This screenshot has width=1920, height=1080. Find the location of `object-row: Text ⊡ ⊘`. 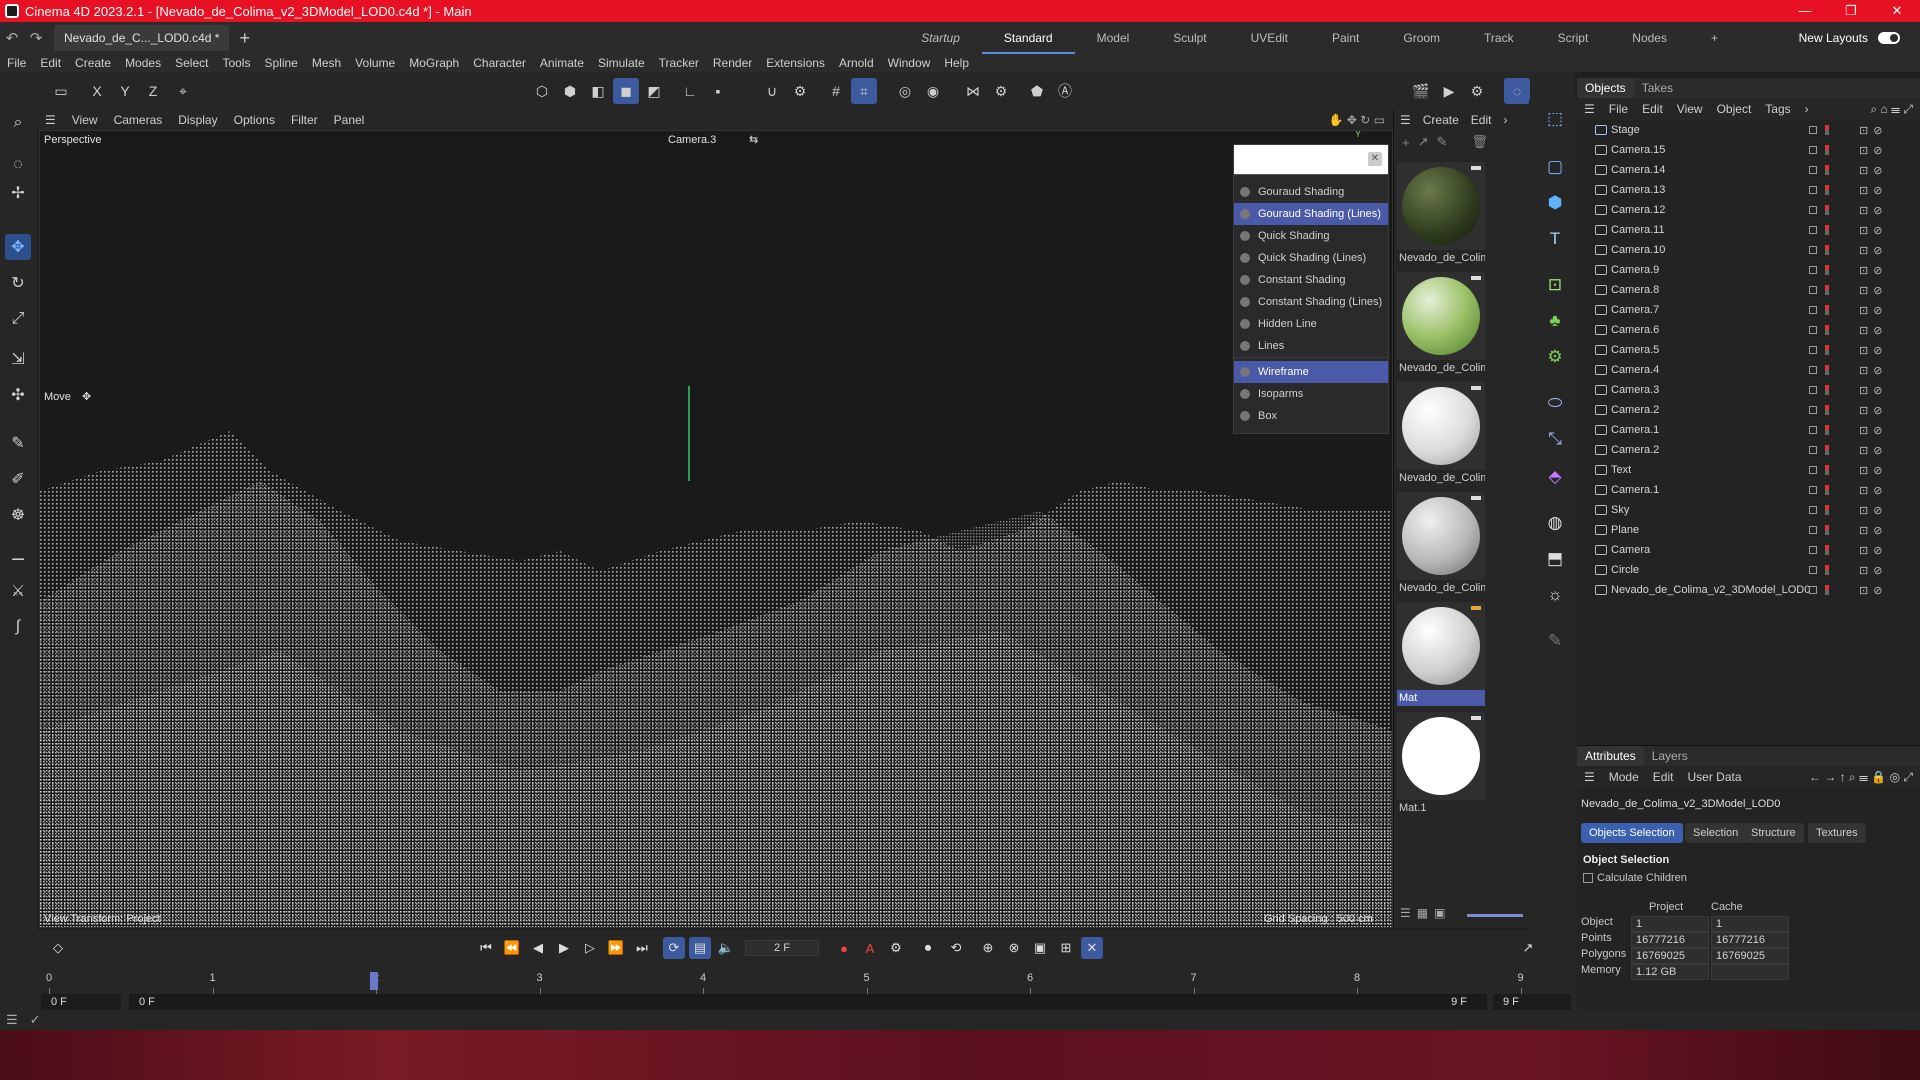

object-row: Text ⊡ ⊘ is located at coordinates (1748, 470).